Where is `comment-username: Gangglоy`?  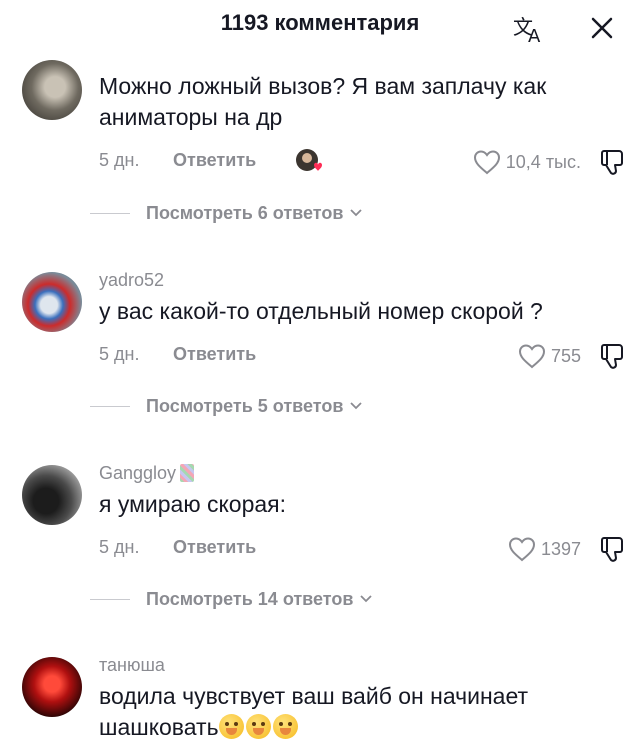 comment-username: Gangglоy is located at coordinates (147, 473).